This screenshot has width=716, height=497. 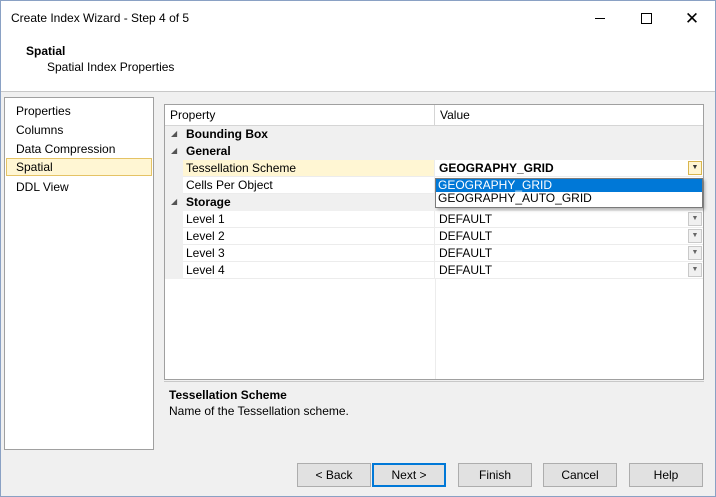 What do you see at coordinates (79, 149) in the screenshot?
I see `nav-item-data-compression: Data Compression` at bounding box center [79, 149].